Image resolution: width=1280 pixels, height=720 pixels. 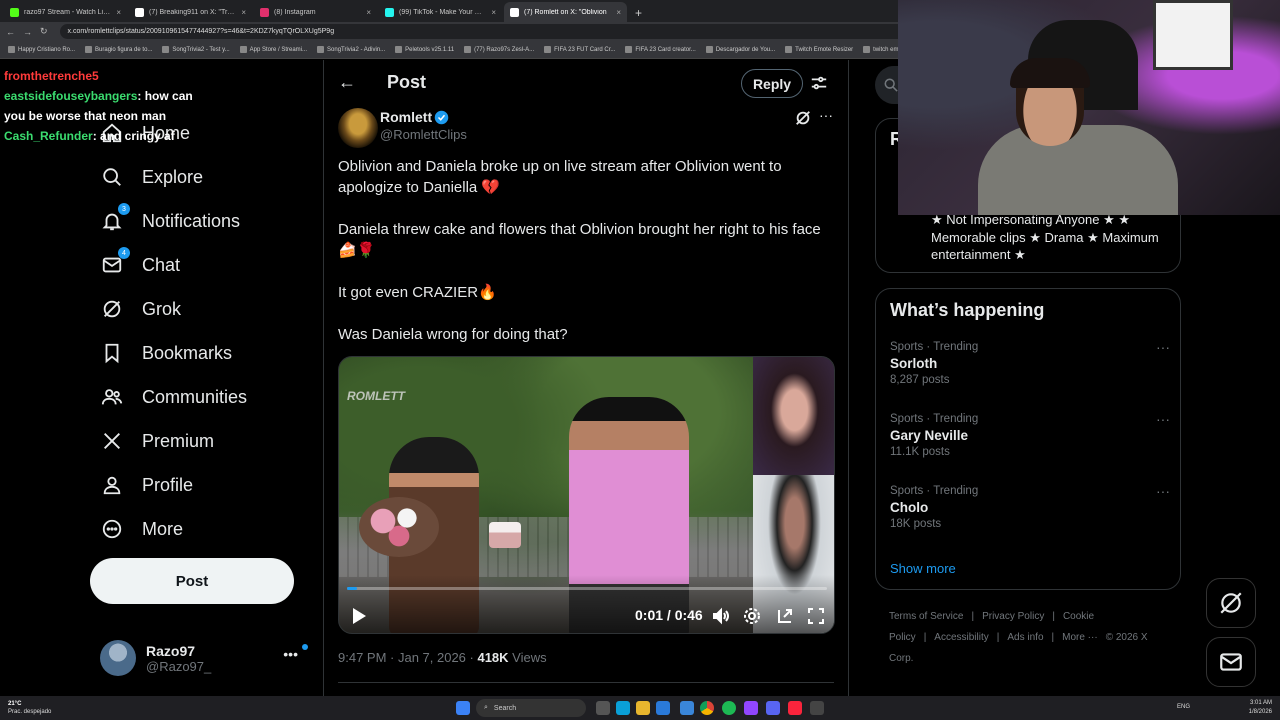 What do you see at coordinates (751, 708) in the screenshot?
I see `discord-icon` at bounding box center [751, 708].